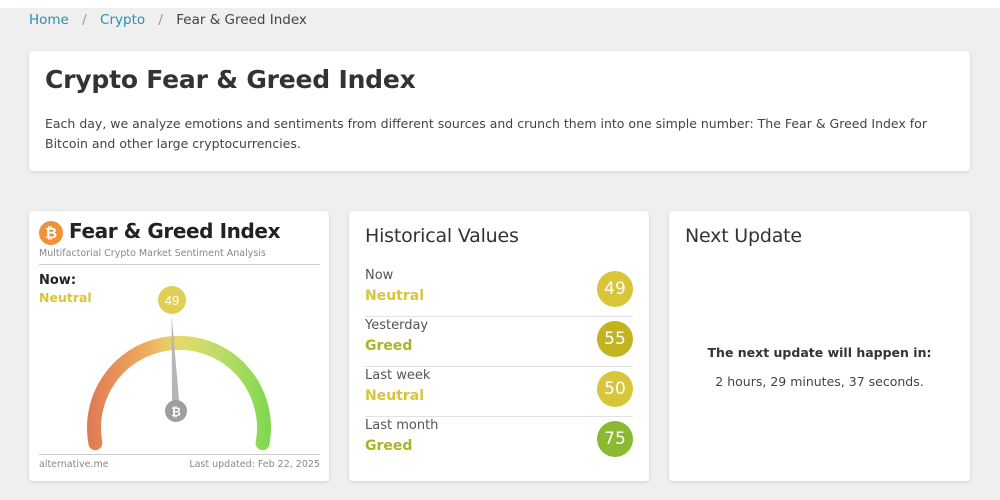 The width and height of the screenshot is (1000, 500). What do you see at coordinates (819, 381) in the screenshot?
I see `countdown: 2 hours, 29 minutes, 37 seconds.` at bounding box center [819, 381].